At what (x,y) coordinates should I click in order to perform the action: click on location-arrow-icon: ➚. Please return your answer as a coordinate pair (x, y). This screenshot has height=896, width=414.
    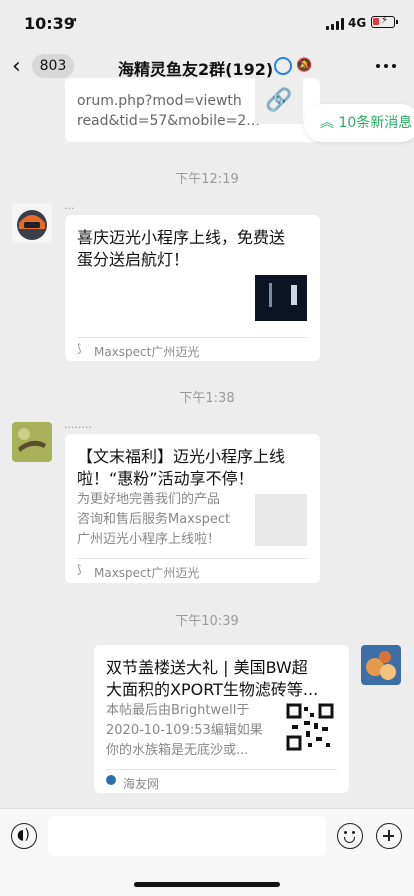
    Looking at the image, I should click on (73, 21).